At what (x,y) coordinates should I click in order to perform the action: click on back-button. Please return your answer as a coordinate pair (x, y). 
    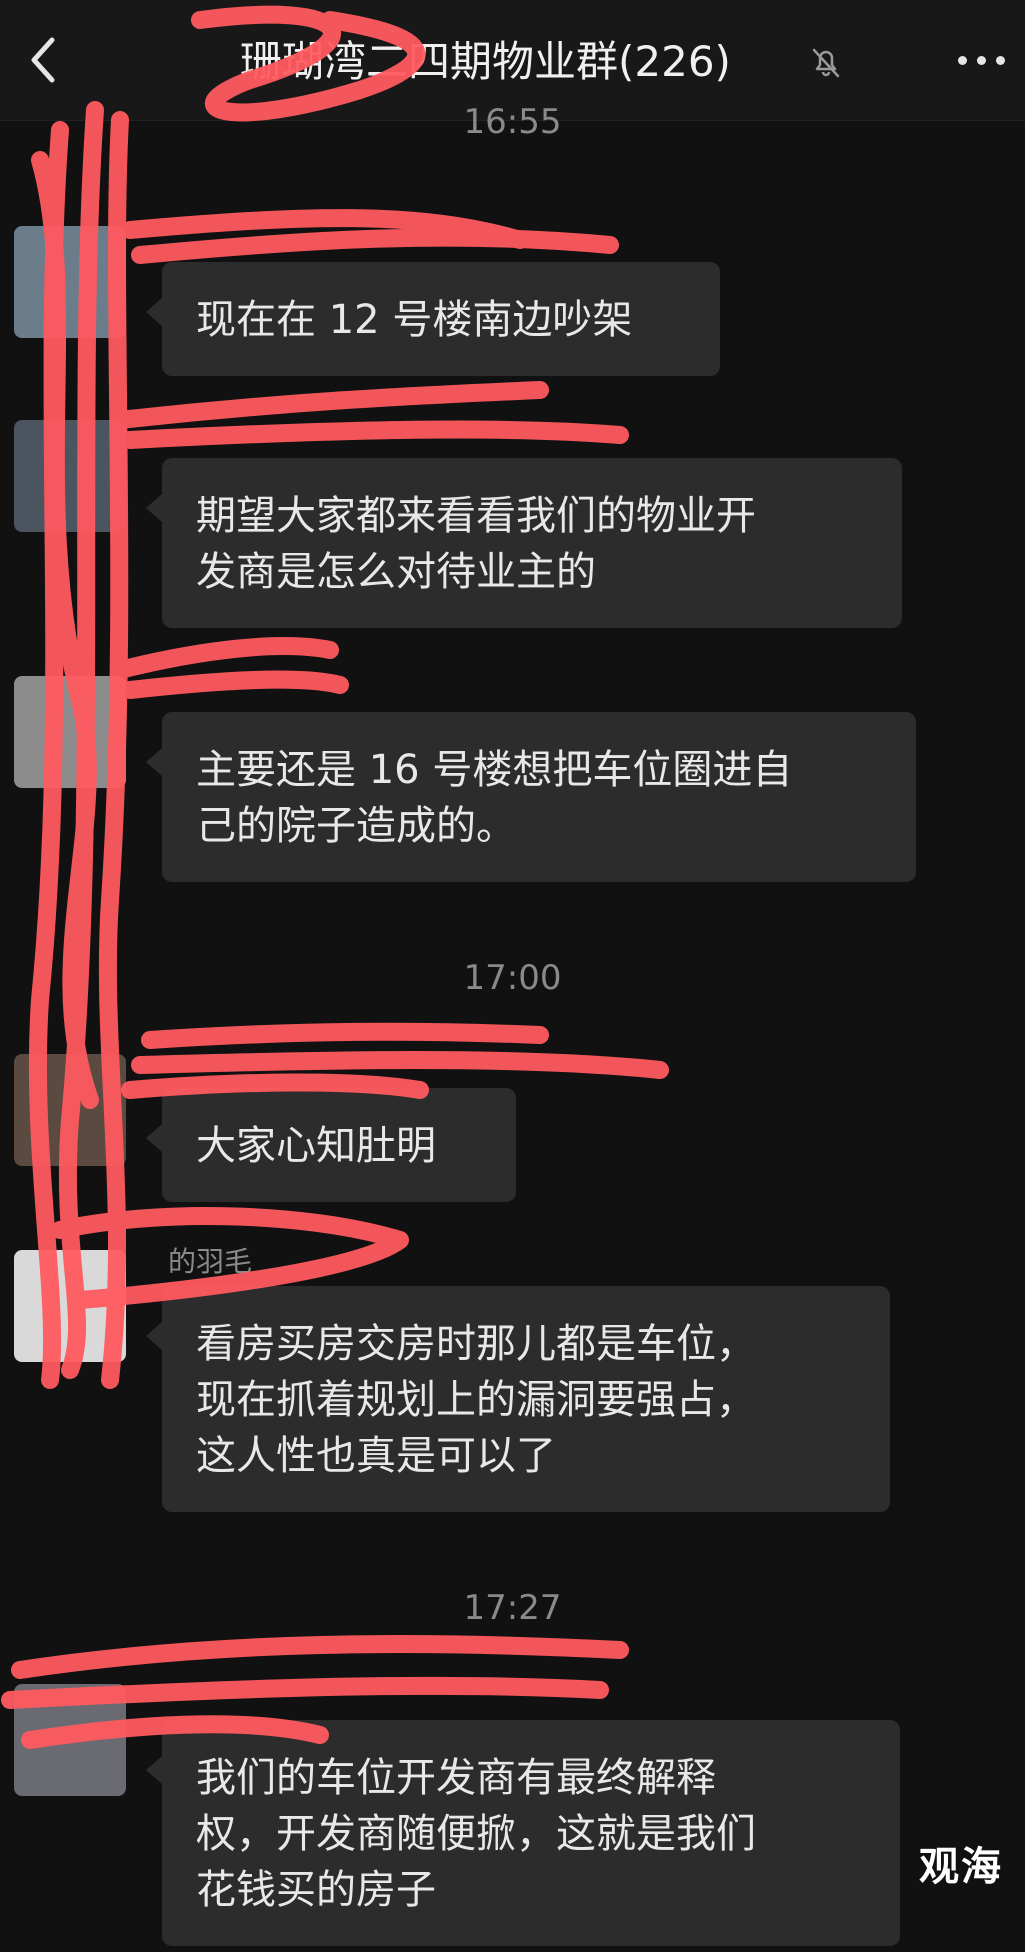
    Looking at the image, I should click on (44, 60).